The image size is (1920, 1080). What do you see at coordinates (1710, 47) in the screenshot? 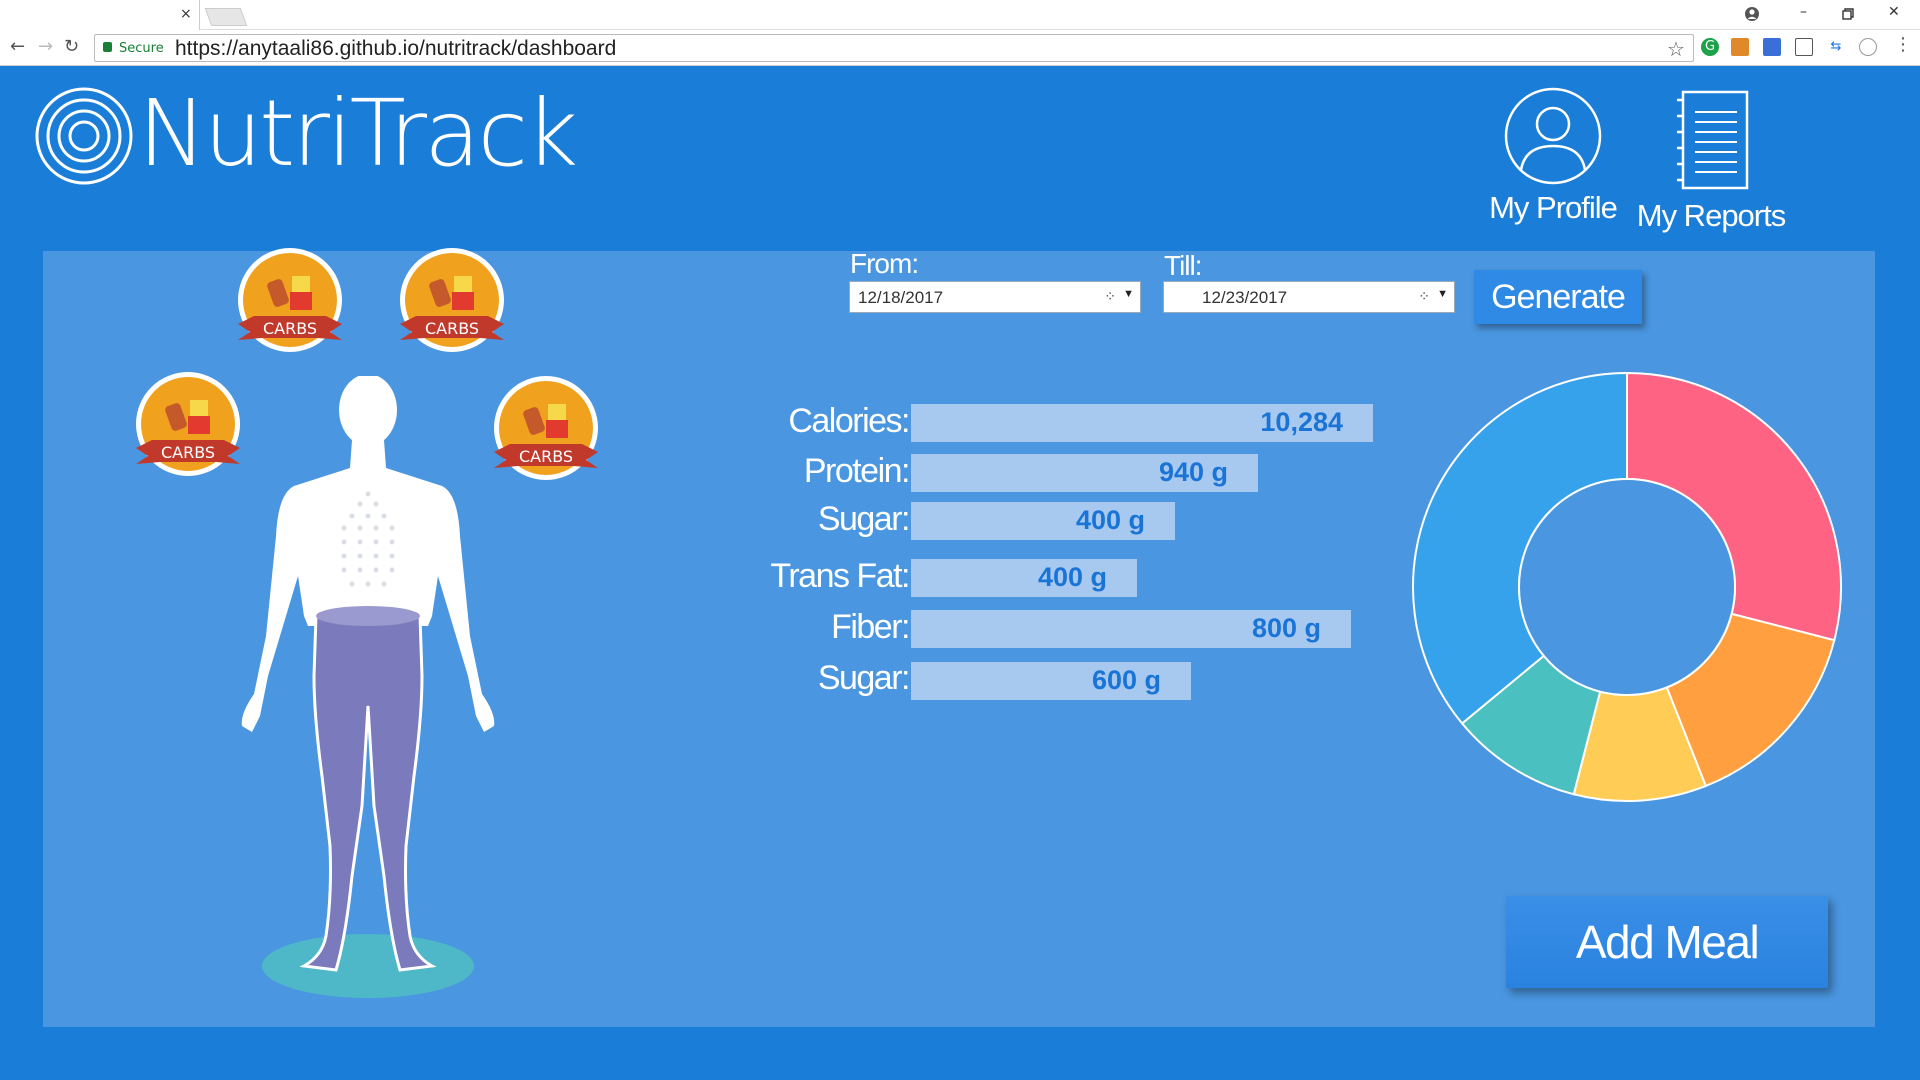
I see `grammarly-icon: G` at bounding box center [1710, 47].